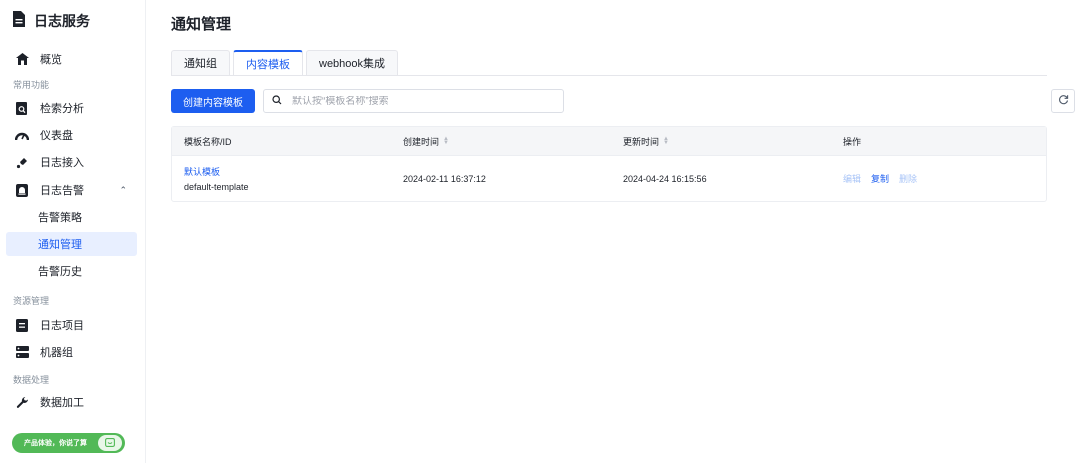 The image size is (1080, 463). What do you see at coordinates (22, 59) in the screenshot?
I see `home-icon` at bounding box center [22, 59].